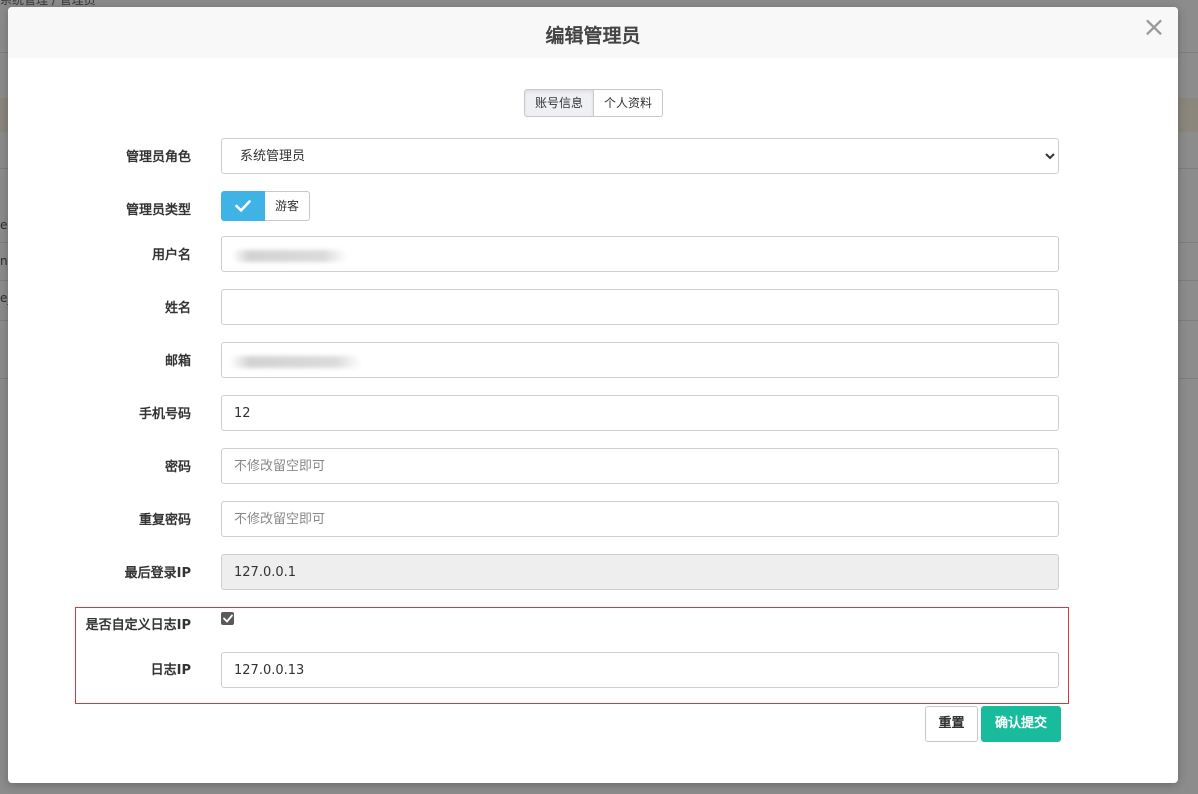  What do you see at coordinates (177, 308) in the screenshot?
I see `name-label: 姓名` at bounding box center [177, 308].